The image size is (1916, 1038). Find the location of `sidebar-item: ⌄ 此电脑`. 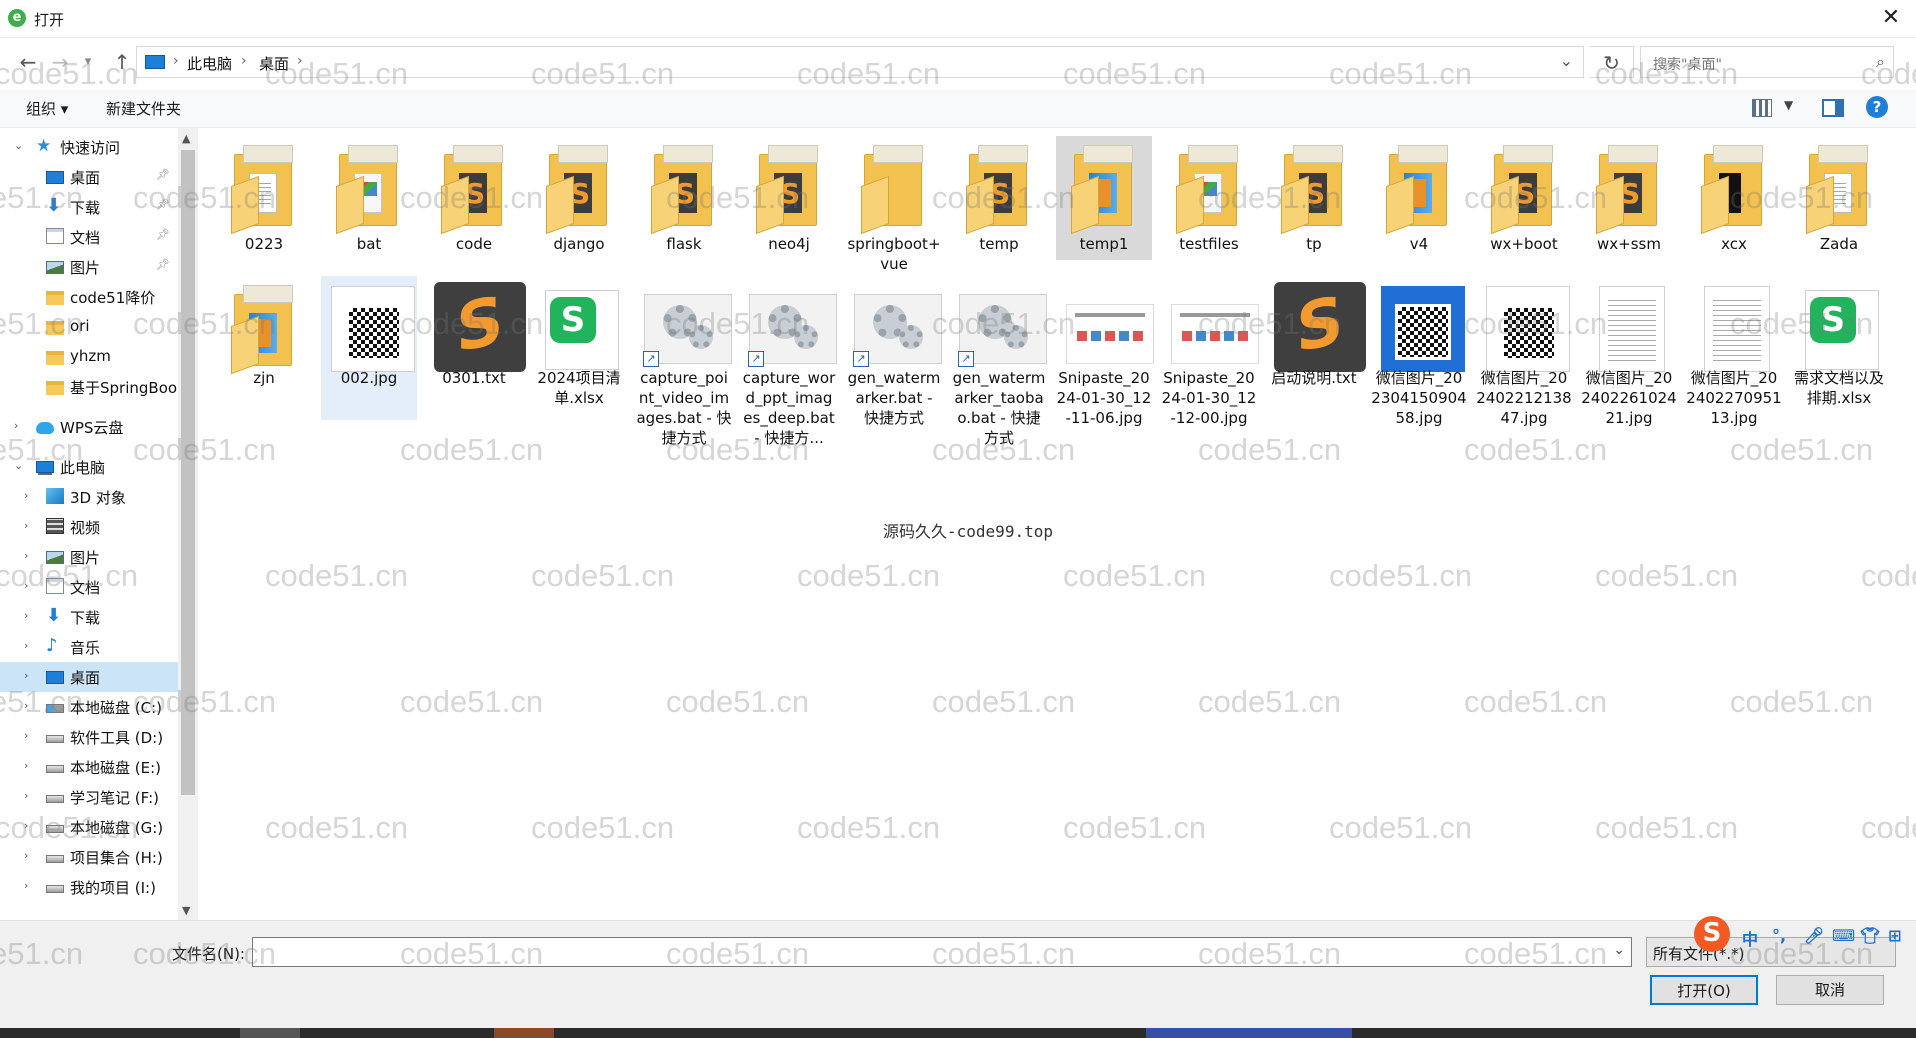

sidebar-item: ⌄ 此电脑 is located at coordinates (89, 467).